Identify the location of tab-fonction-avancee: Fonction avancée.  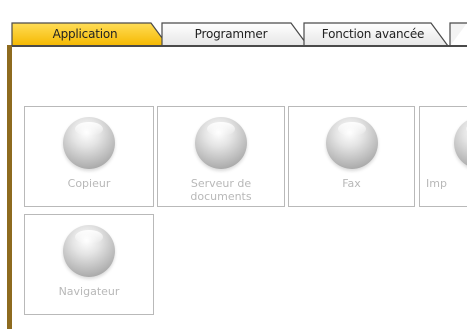
(378, 34).